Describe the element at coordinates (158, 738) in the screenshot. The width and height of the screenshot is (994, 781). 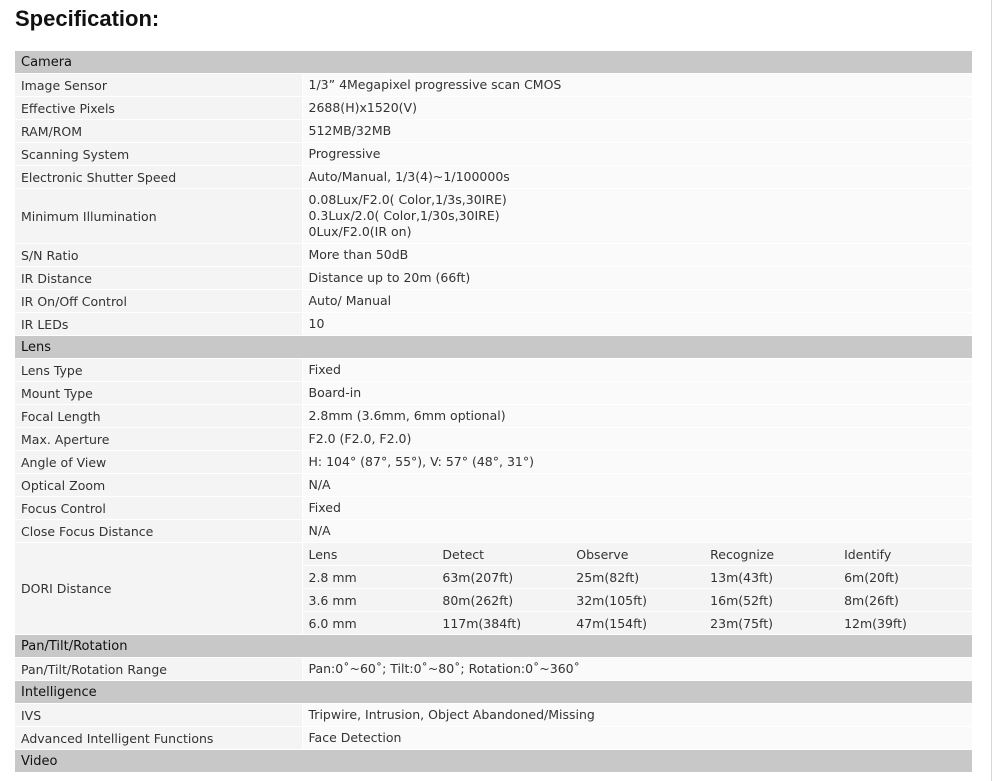
I see `spec-label: Advanced Intelligent Functions` at that location.